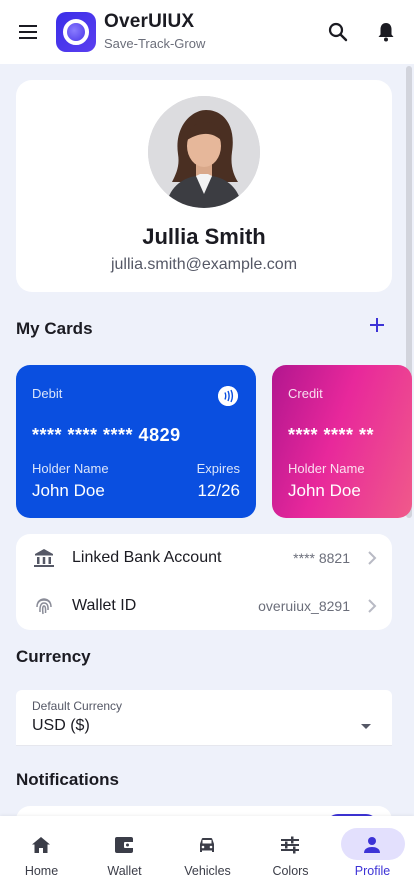 The width and height of the screenshot is (414, 896). I want to click on sliders-icon, so click(290, 845).